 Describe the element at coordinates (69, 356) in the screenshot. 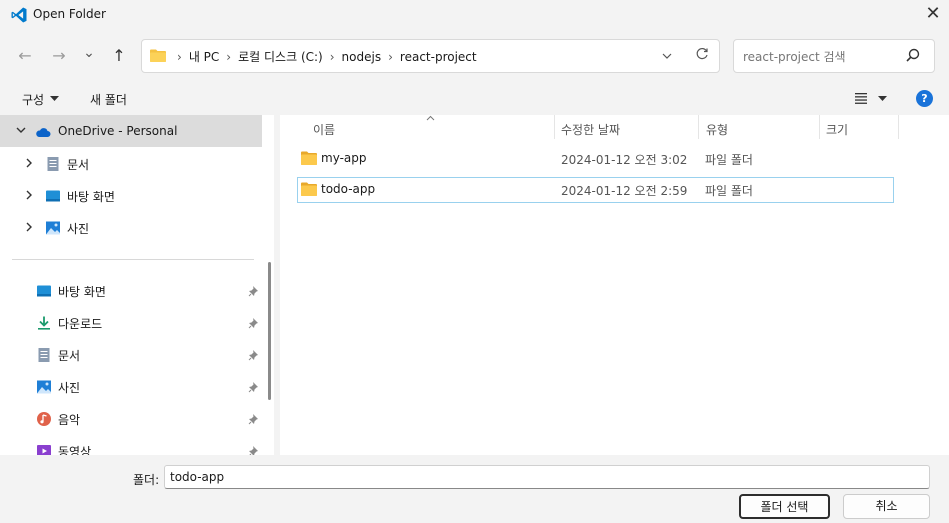

I see `nav-item-label: 문서` at that location.